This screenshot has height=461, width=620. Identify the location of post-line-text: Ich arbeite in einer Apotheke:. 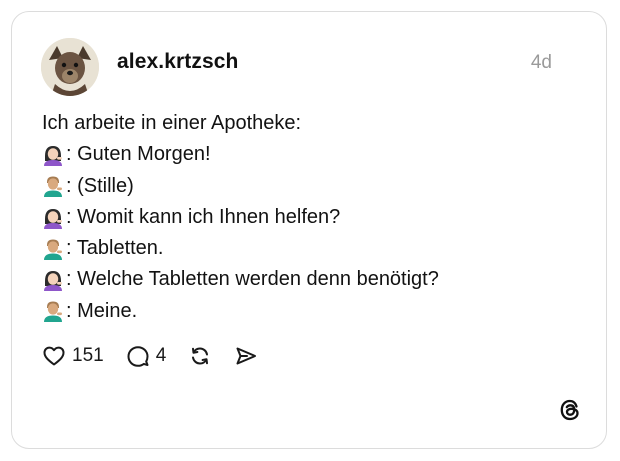
(172, 123).